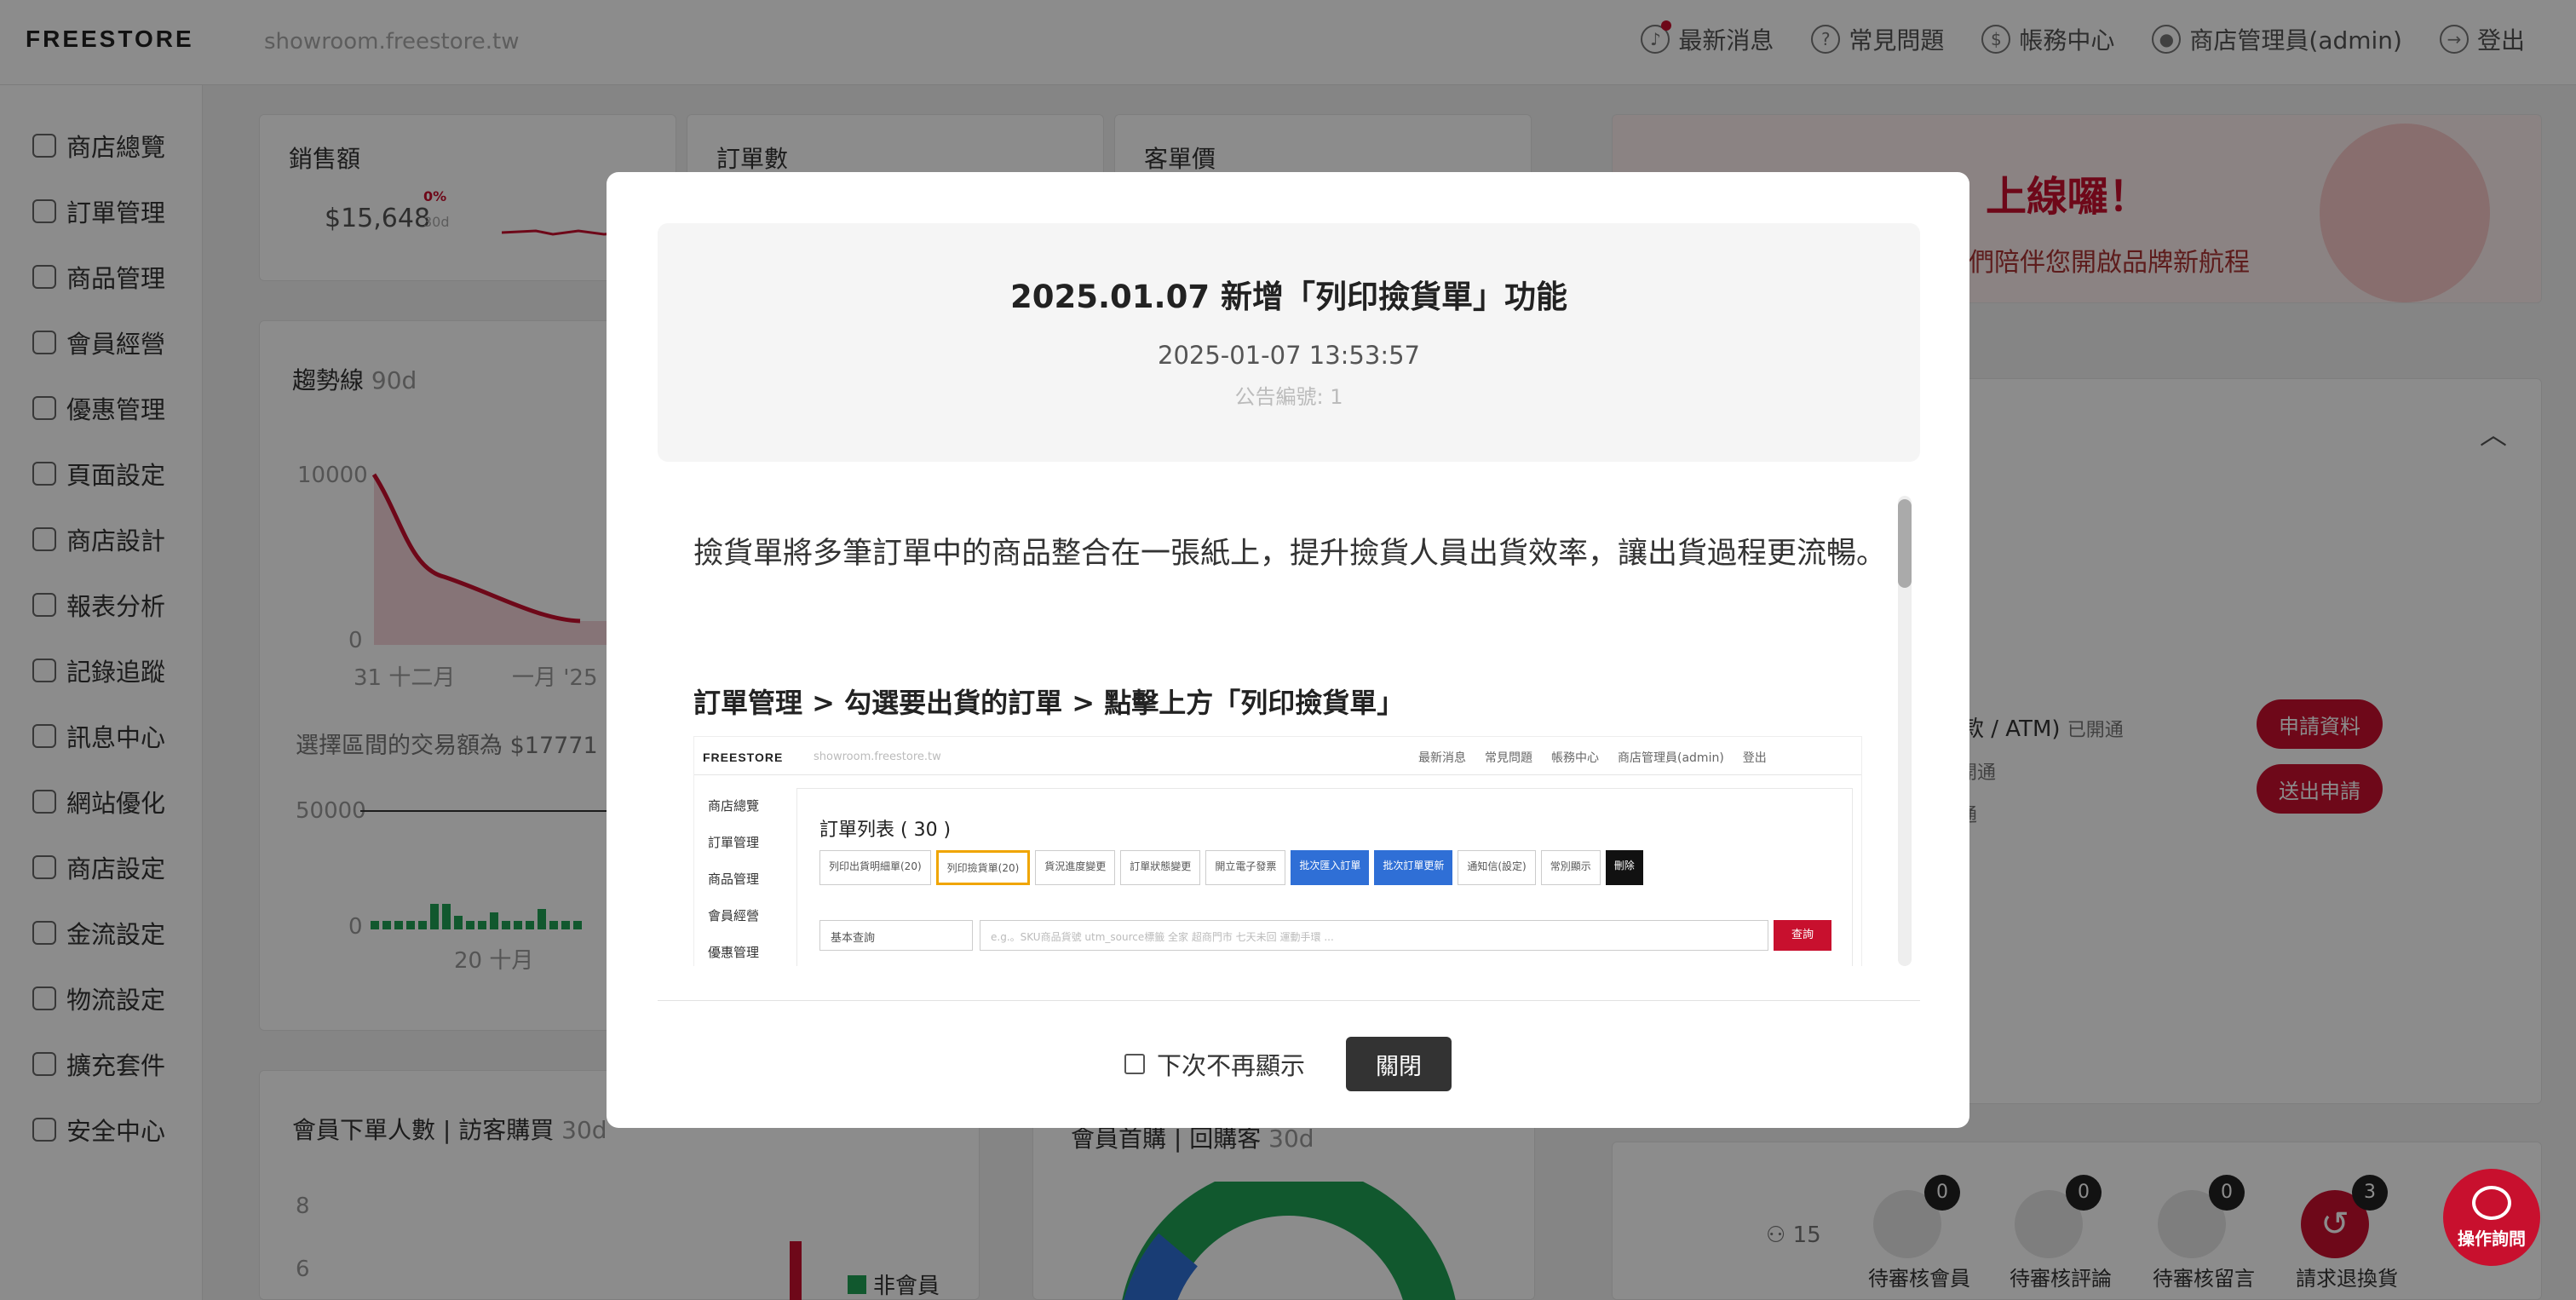 Image resolution: width=2576 pixels, height=1300 pixels. I want to click on embedded-side-item: 優惠管理, so click(734, 952).